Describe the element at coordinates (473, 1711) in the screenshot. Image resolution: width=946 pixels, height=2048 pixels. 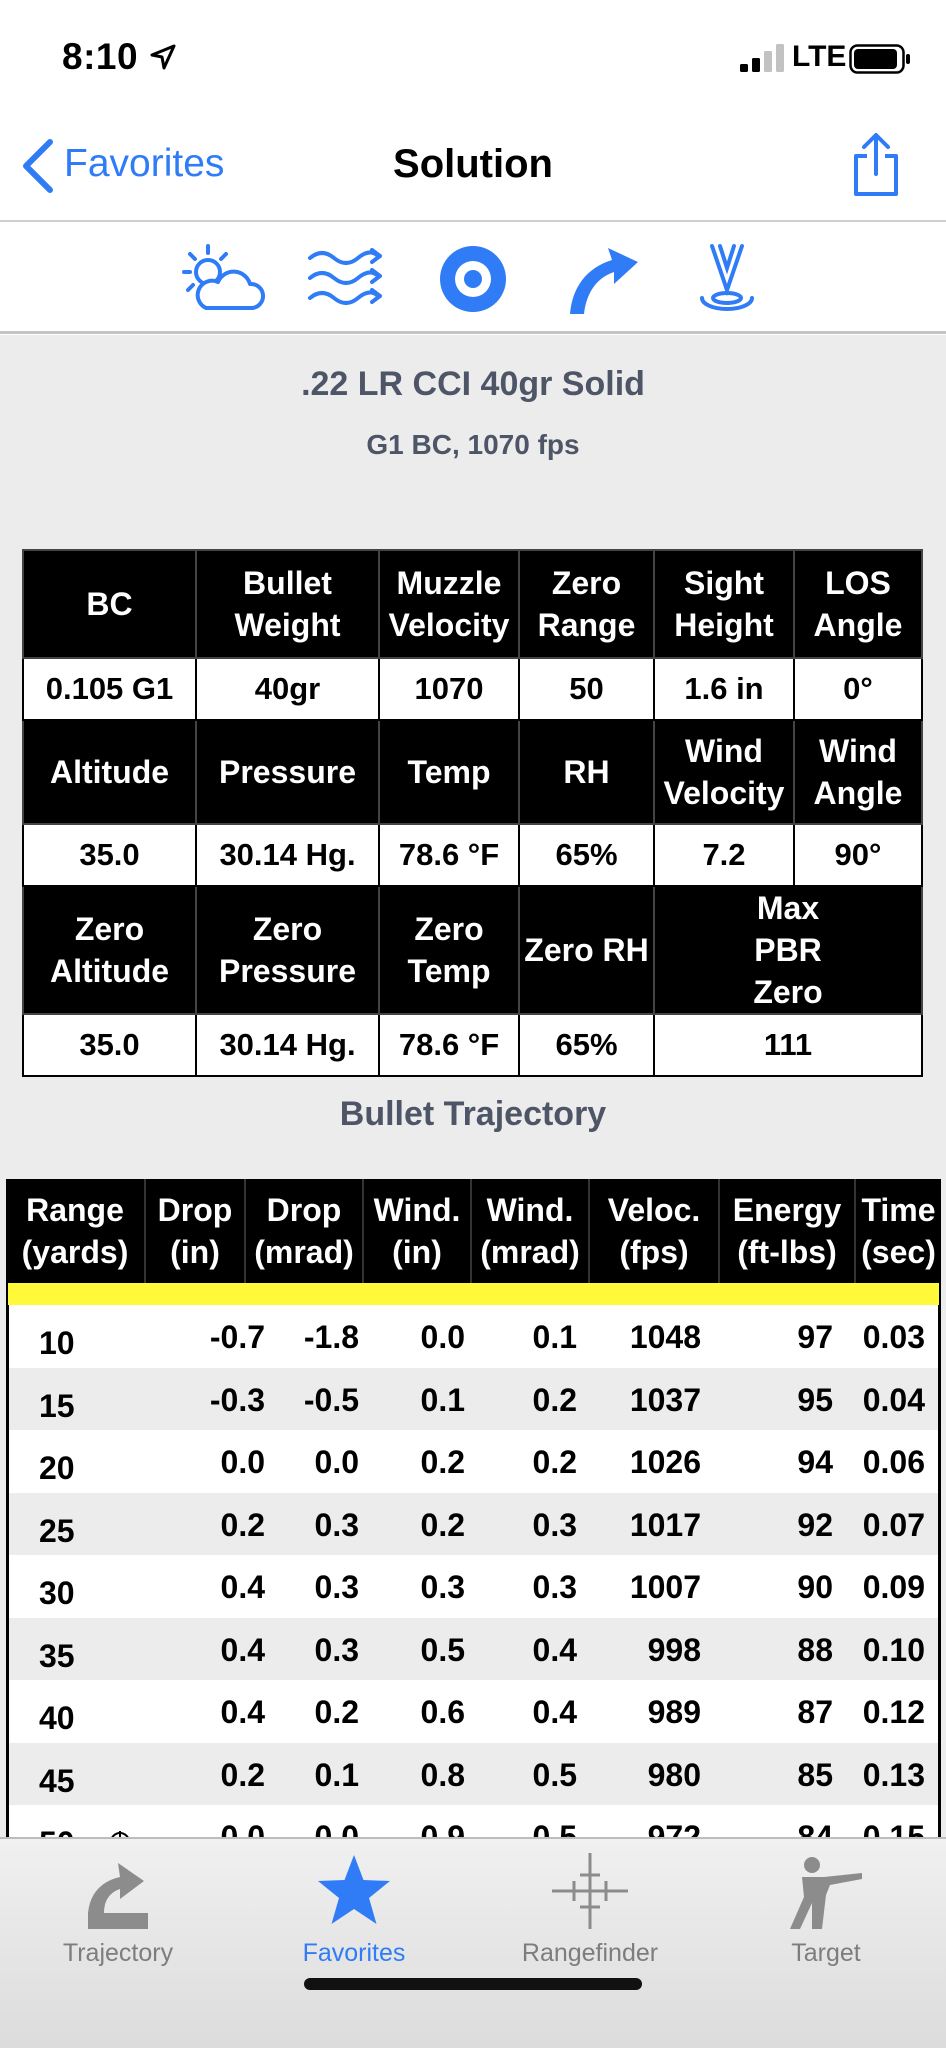
I see `table-row: 40 0.4 0.2 0.6 0.4 989 87 0.12` at that location.